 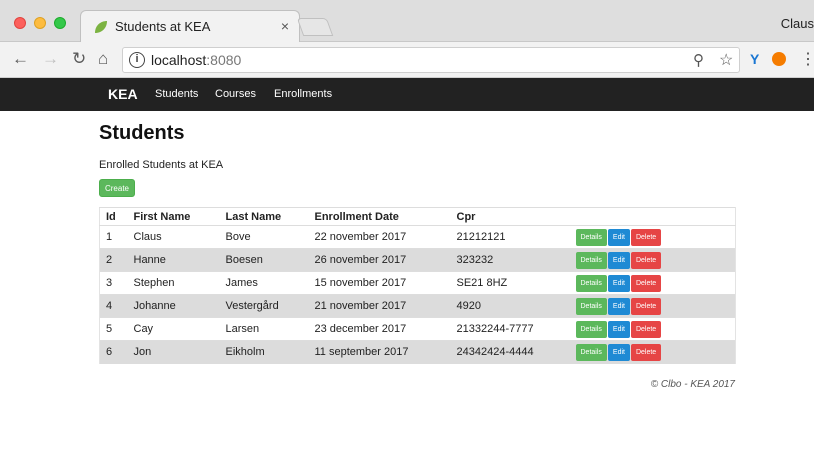 What do you see at coordinates (163, 26) in the screenshot?
I see `tab-title: Students at KEA` at bounding box center [163, 26].